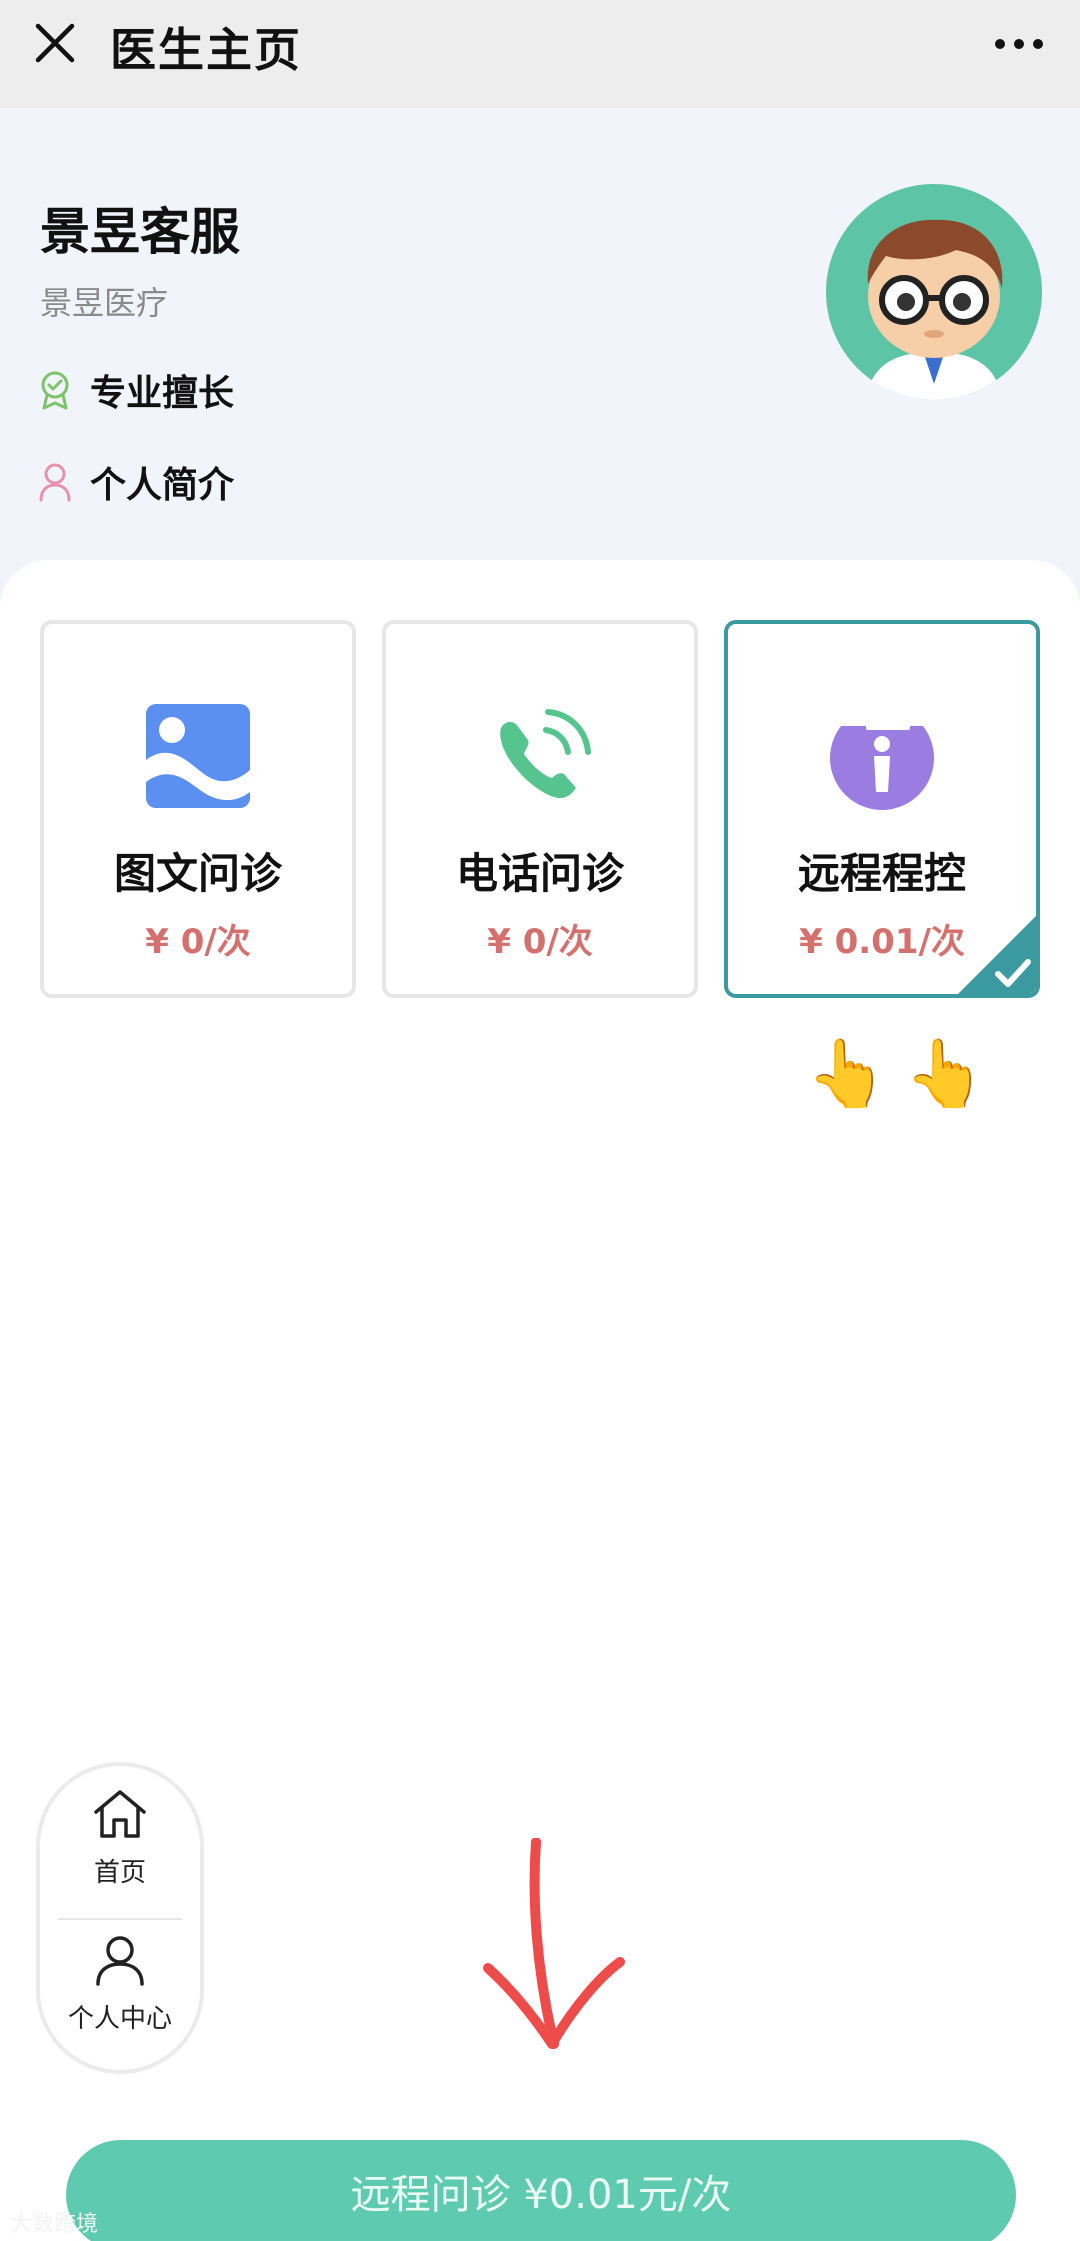 The image size is (1080, 2241). I want to click on image-icon, so click(198, 756).